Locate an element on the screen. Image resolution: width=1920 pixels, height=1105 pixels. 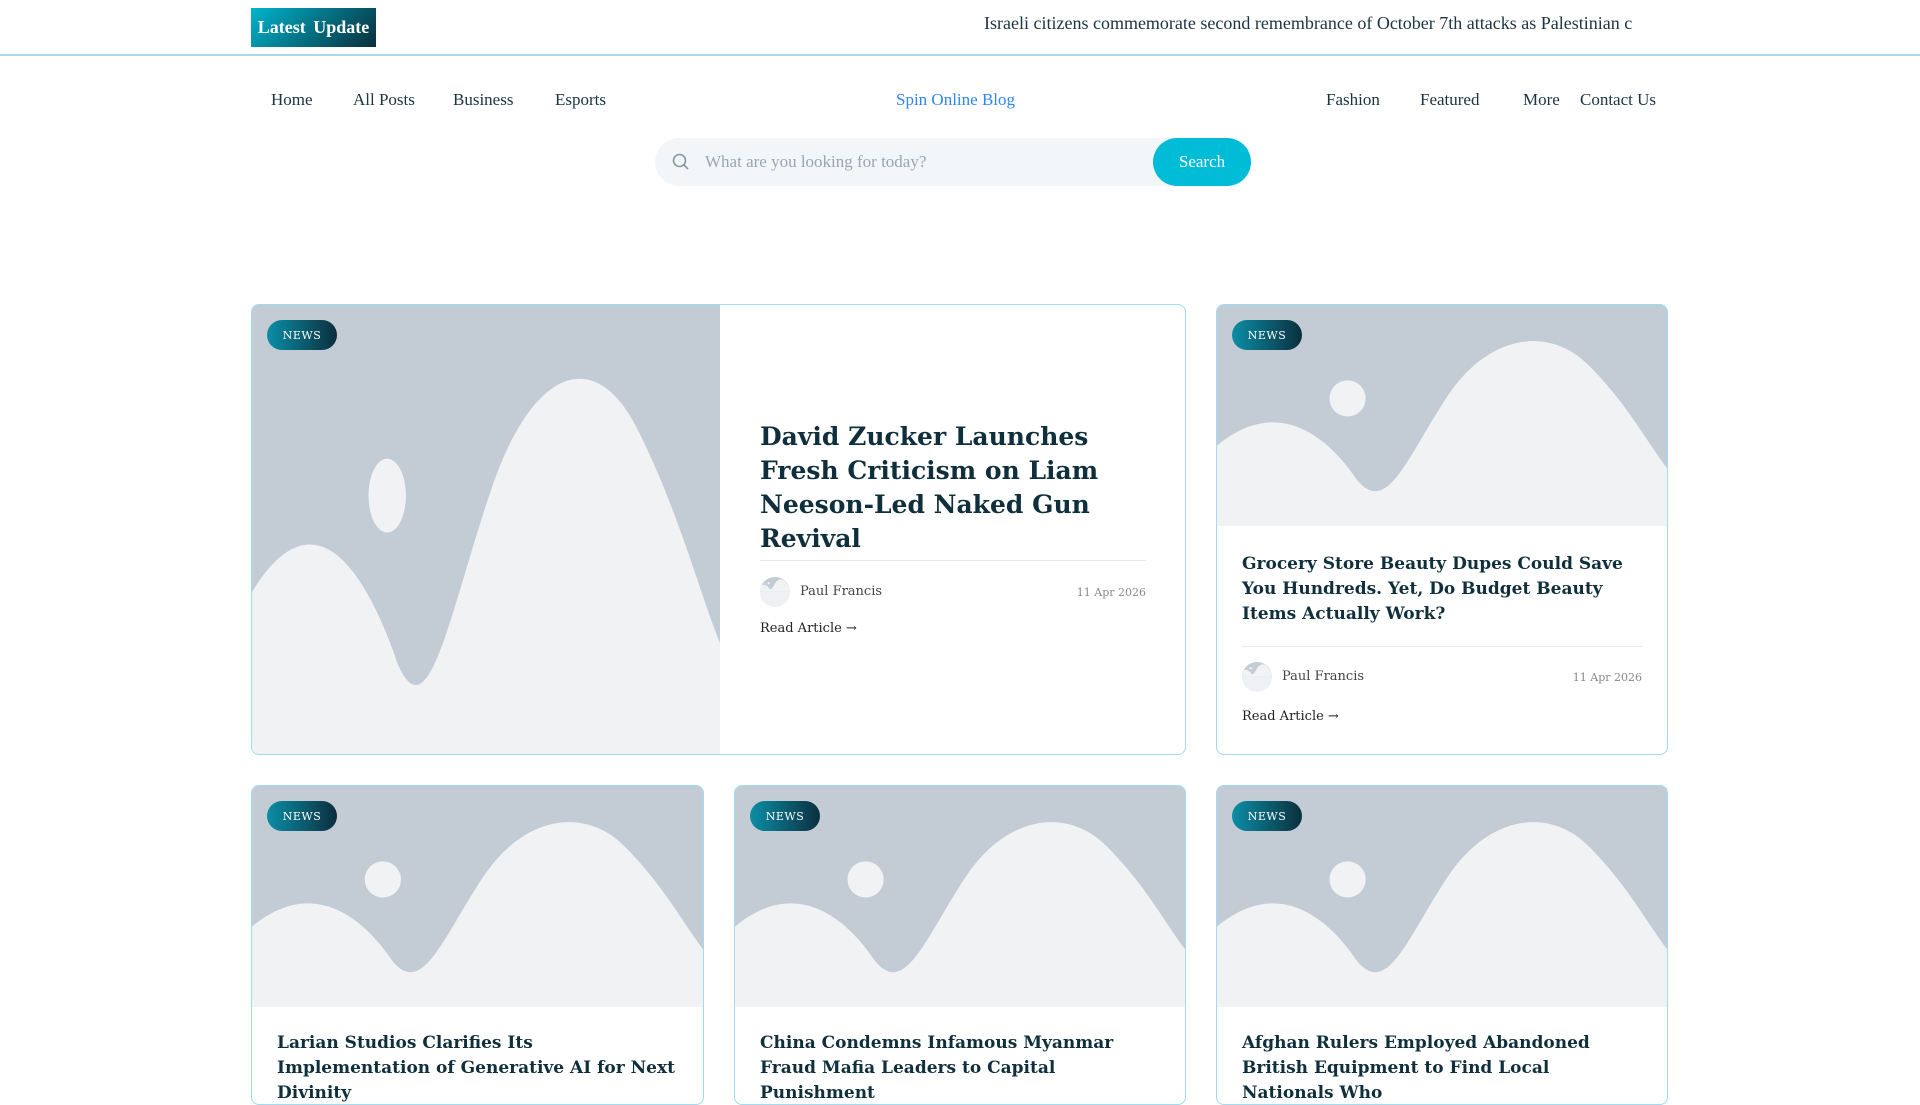
search-bar: Search is located at coordinates (953, 162).